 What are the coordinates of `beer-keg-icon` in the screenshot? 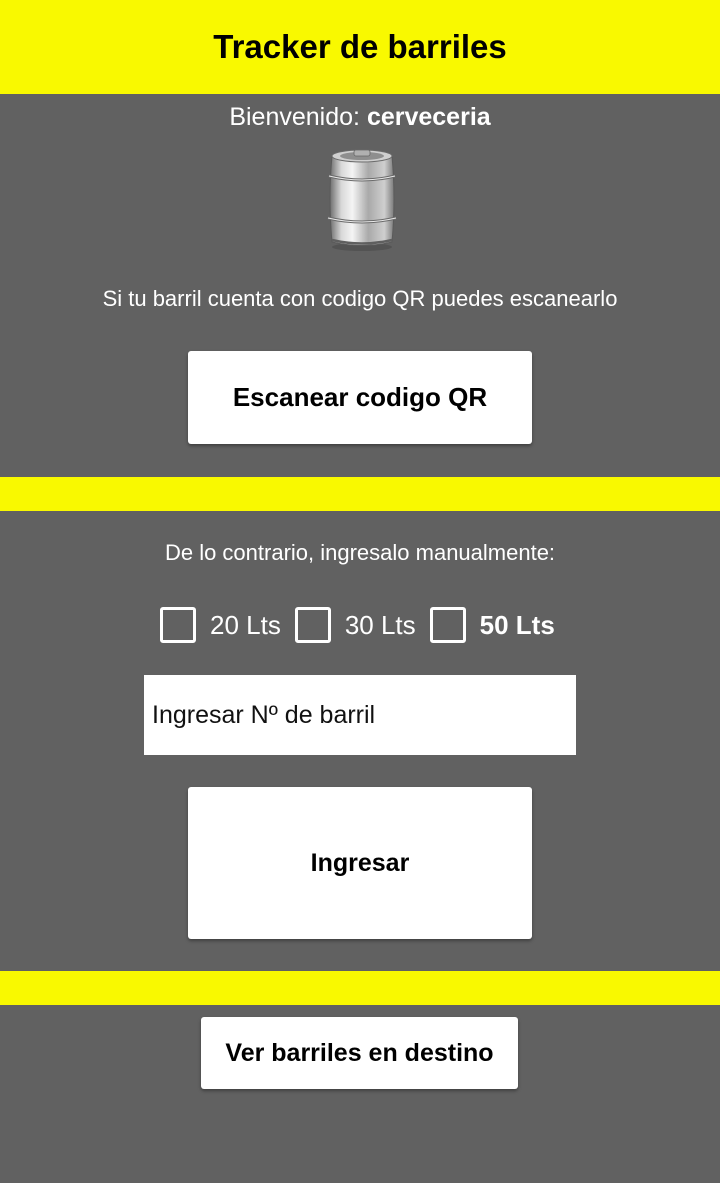 It's located at (362, 200).